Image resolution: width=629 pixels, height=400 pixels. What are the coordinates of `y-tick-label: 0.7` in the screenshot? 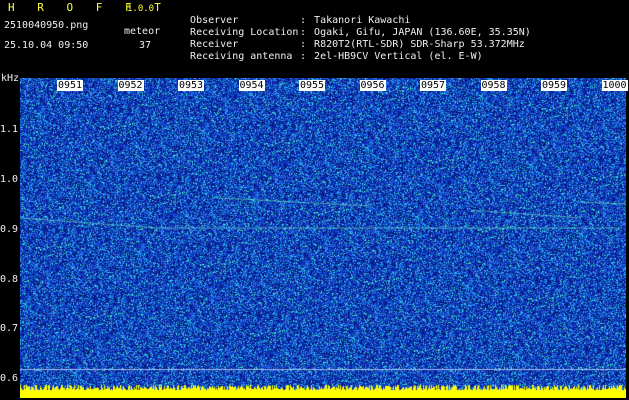 It's located at (9, 328).